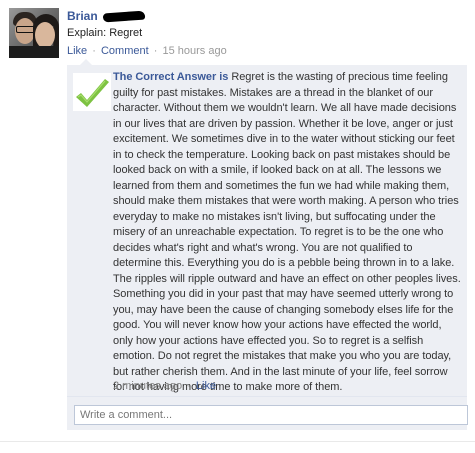  What do you see at coordinates (271, 415) in the screenshot?
I see `write-comment-input` at bounding box center [271, 415].